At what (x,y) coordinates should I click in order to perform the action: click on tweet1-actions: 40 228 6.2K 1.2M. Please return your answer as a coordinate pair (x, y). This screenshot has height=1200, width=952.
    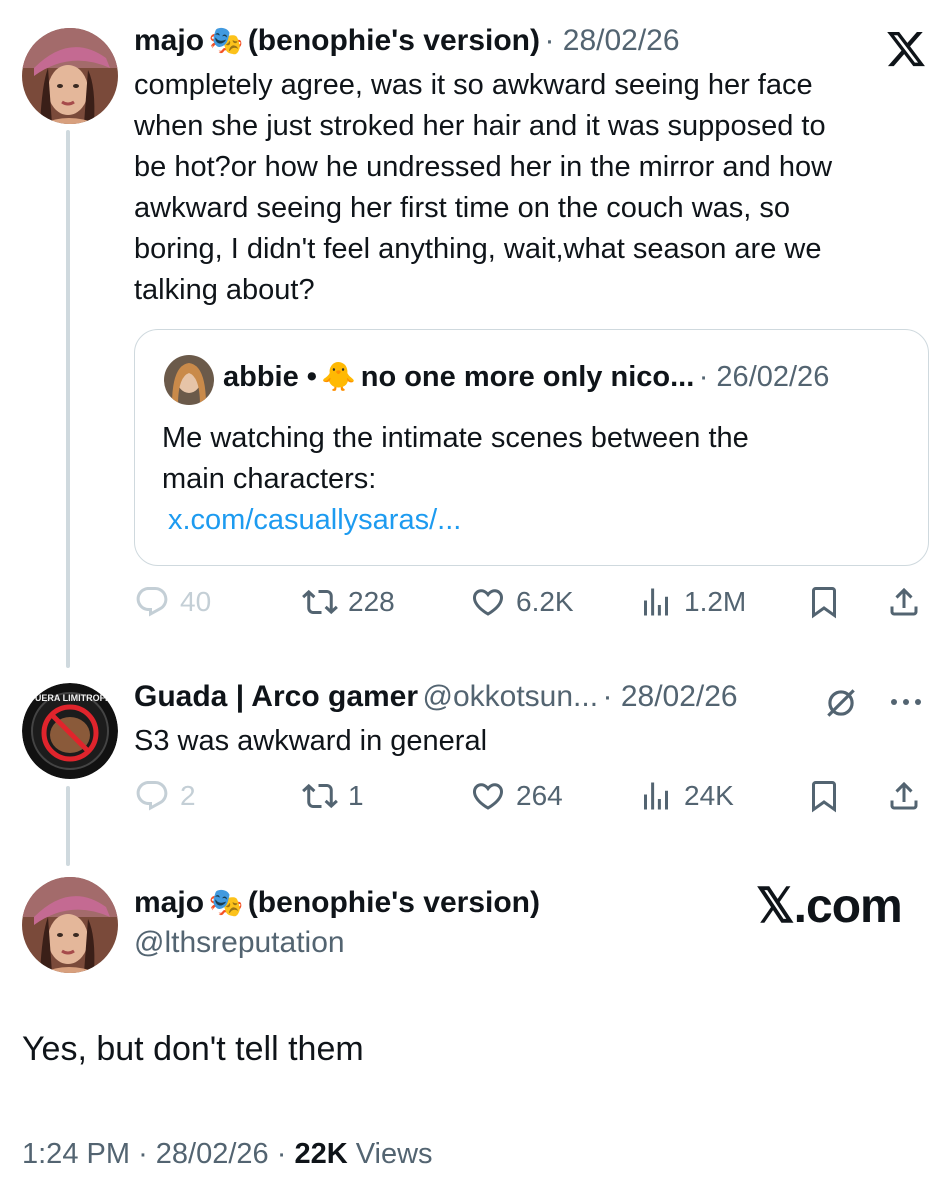
    Looking at the image, I should click on (531, 606).